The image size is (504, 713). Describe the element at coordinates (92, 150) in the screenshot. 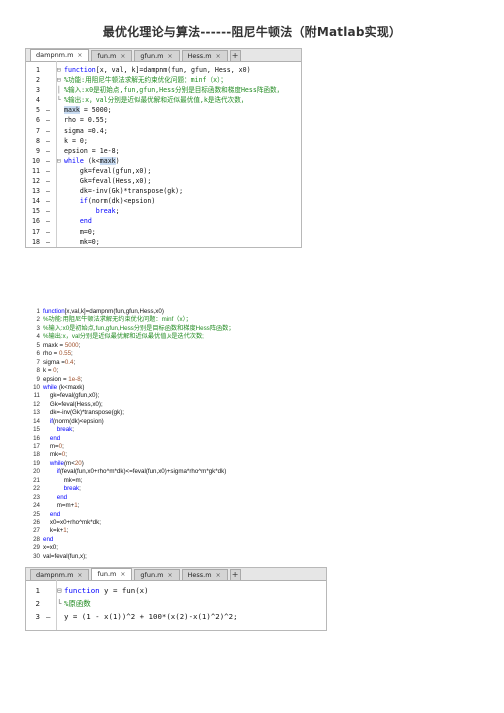

I see `code-text: epsion = 1e-8;` at that location.